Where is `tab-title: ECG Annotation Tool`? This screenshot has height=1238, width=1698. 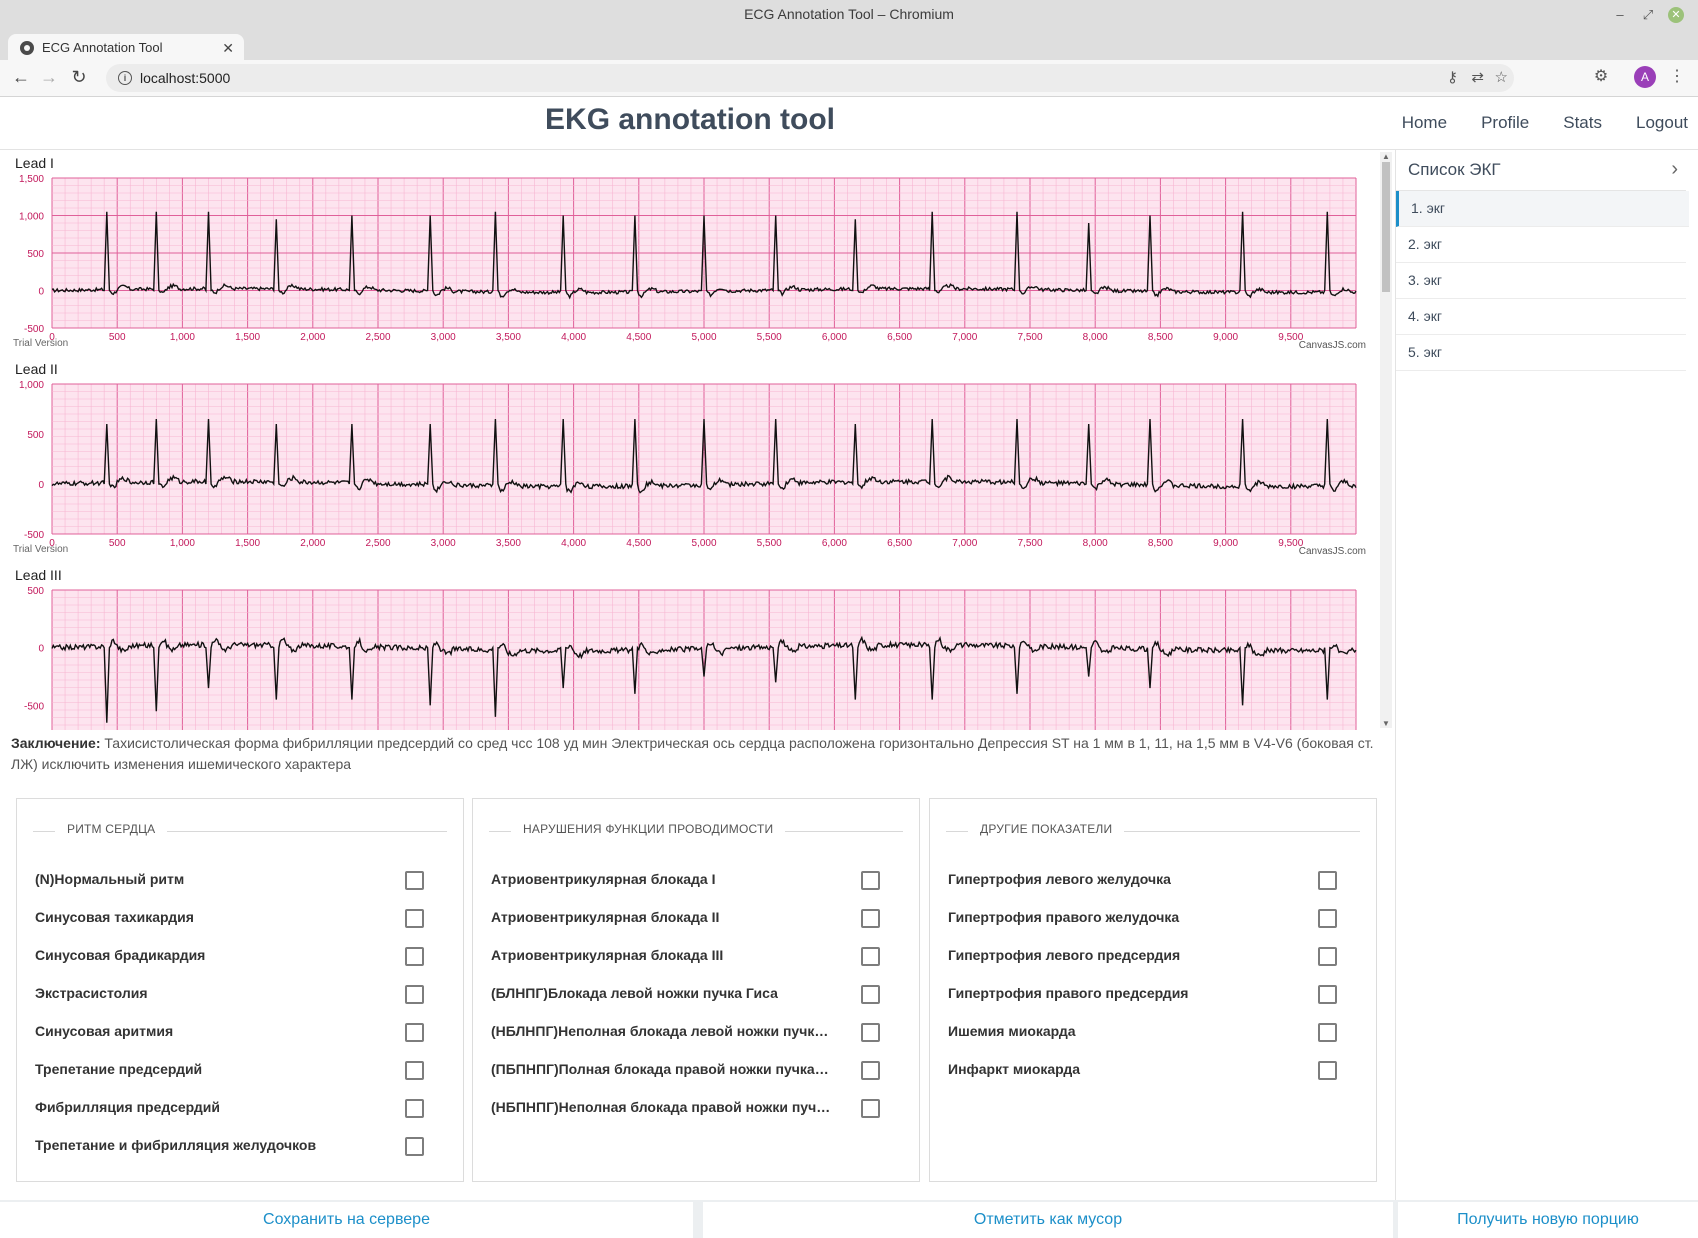 tab-title: ECG Annotation Tool is located at coordinates (102, 47).